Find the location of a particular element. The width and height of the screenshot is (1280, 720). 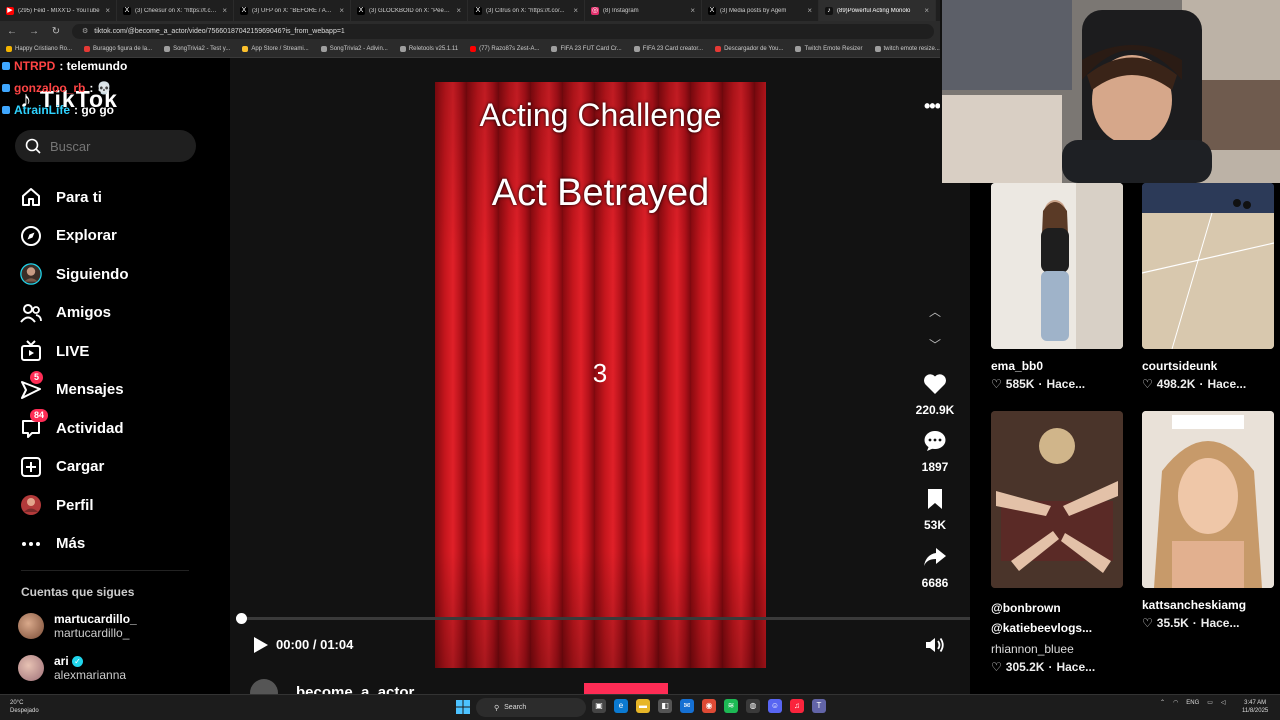

volume-icon is located at coordinates (935, 645).